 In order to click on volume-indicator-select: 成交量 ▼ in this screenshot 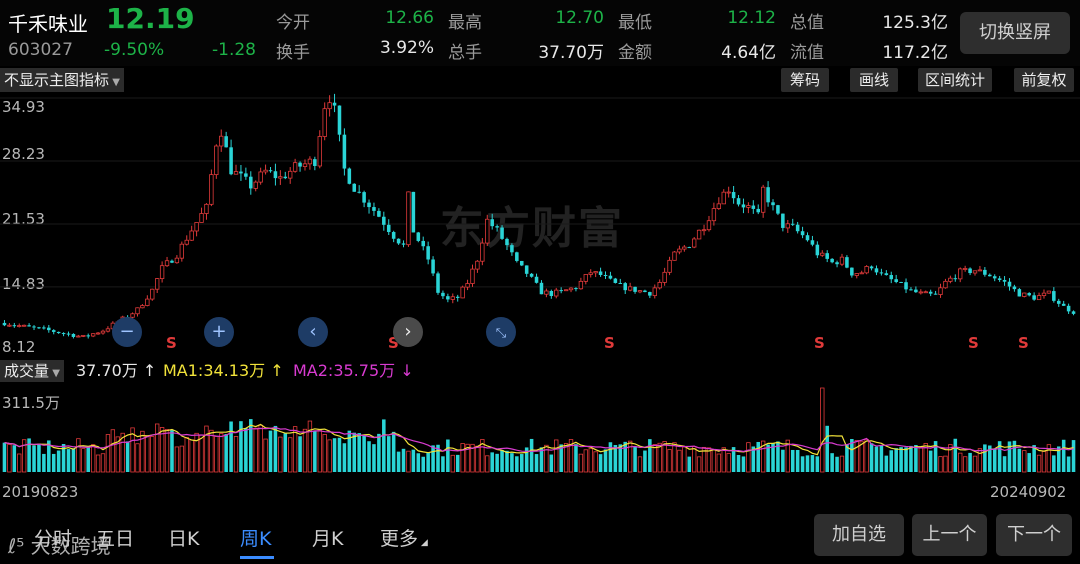, I will do `click(32, 371)`.